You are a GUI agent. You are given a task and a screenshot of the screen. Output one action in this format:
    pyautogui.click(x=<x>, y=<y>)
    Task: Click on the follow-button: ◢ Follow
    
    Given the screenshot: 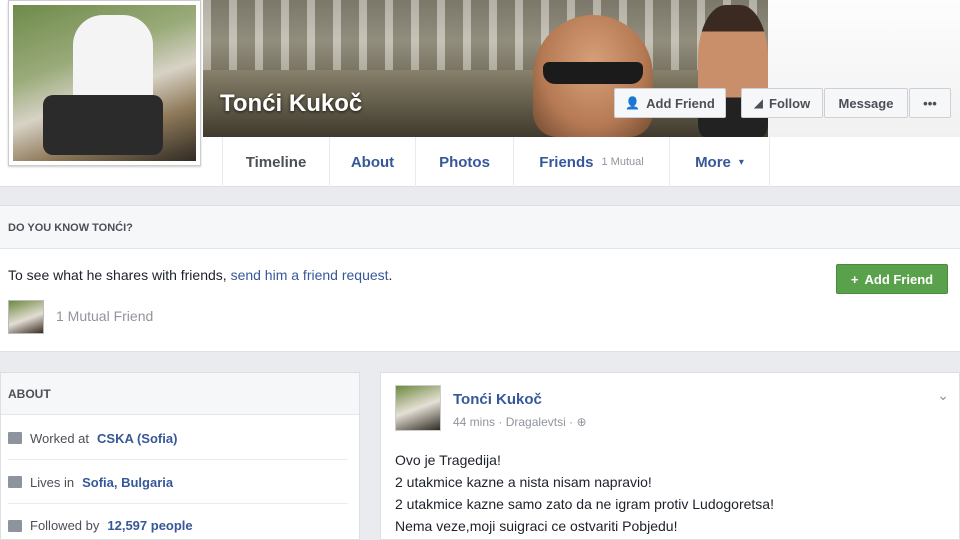 What is the action you would take?
    pyautogui.click(x=782, y=103)
    